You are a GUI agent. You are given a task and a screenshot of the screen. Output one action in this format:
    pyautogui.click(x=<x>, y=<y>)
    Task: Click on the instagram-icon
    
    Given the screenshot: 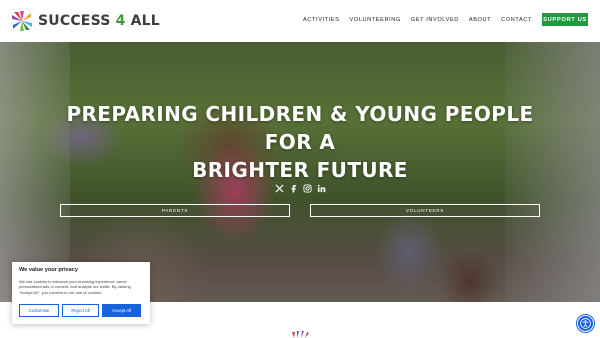 What is the action you would take?
    pyautogui.click(x=307, y=188)
    